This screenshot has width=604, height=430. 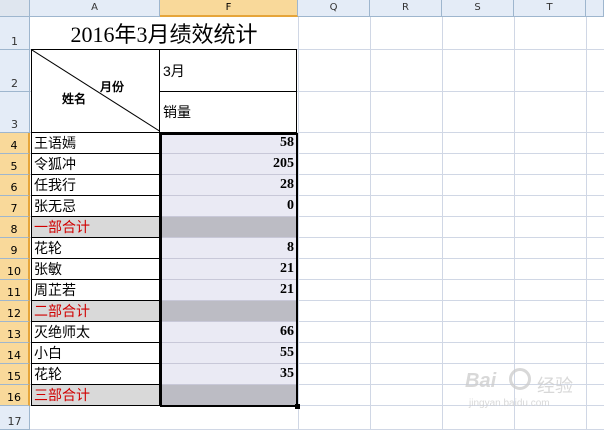 I want to click on row-header: 10, so click(x=15, y=269).